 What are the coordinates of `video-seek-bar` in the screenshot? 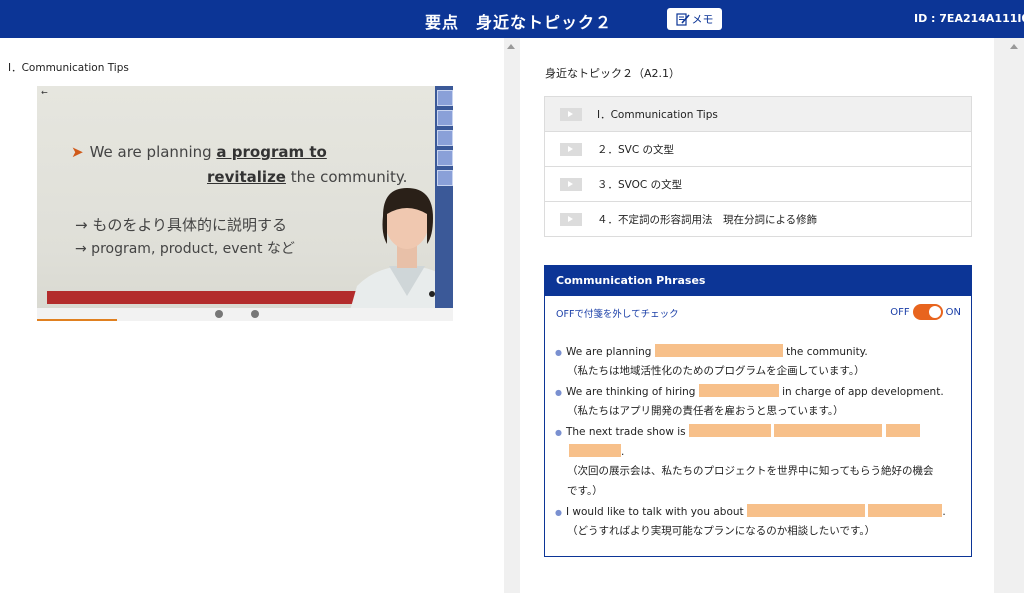 It's located at (77, 320).